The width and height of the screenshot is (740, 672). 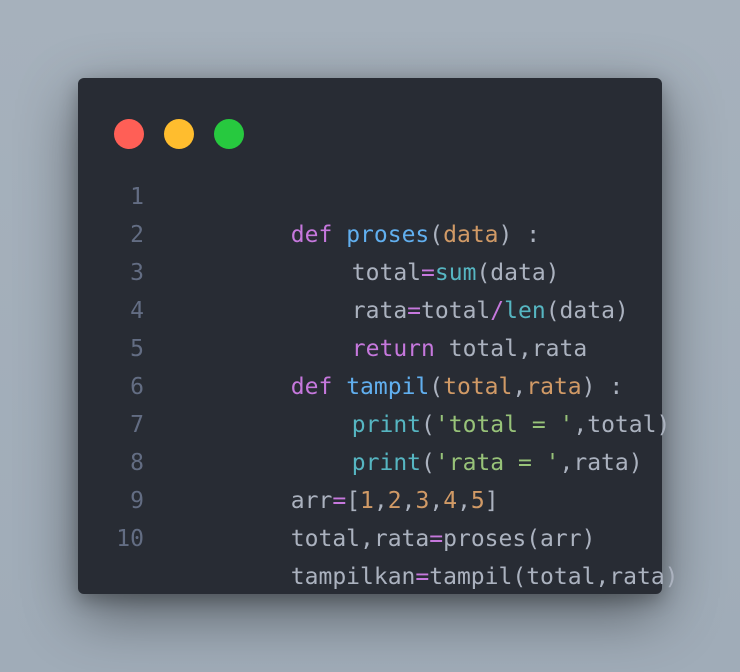 What do you see at coordinates (137, 387) in the screenshot?
I see `line-number: 6` at bounding box center [137, 387].